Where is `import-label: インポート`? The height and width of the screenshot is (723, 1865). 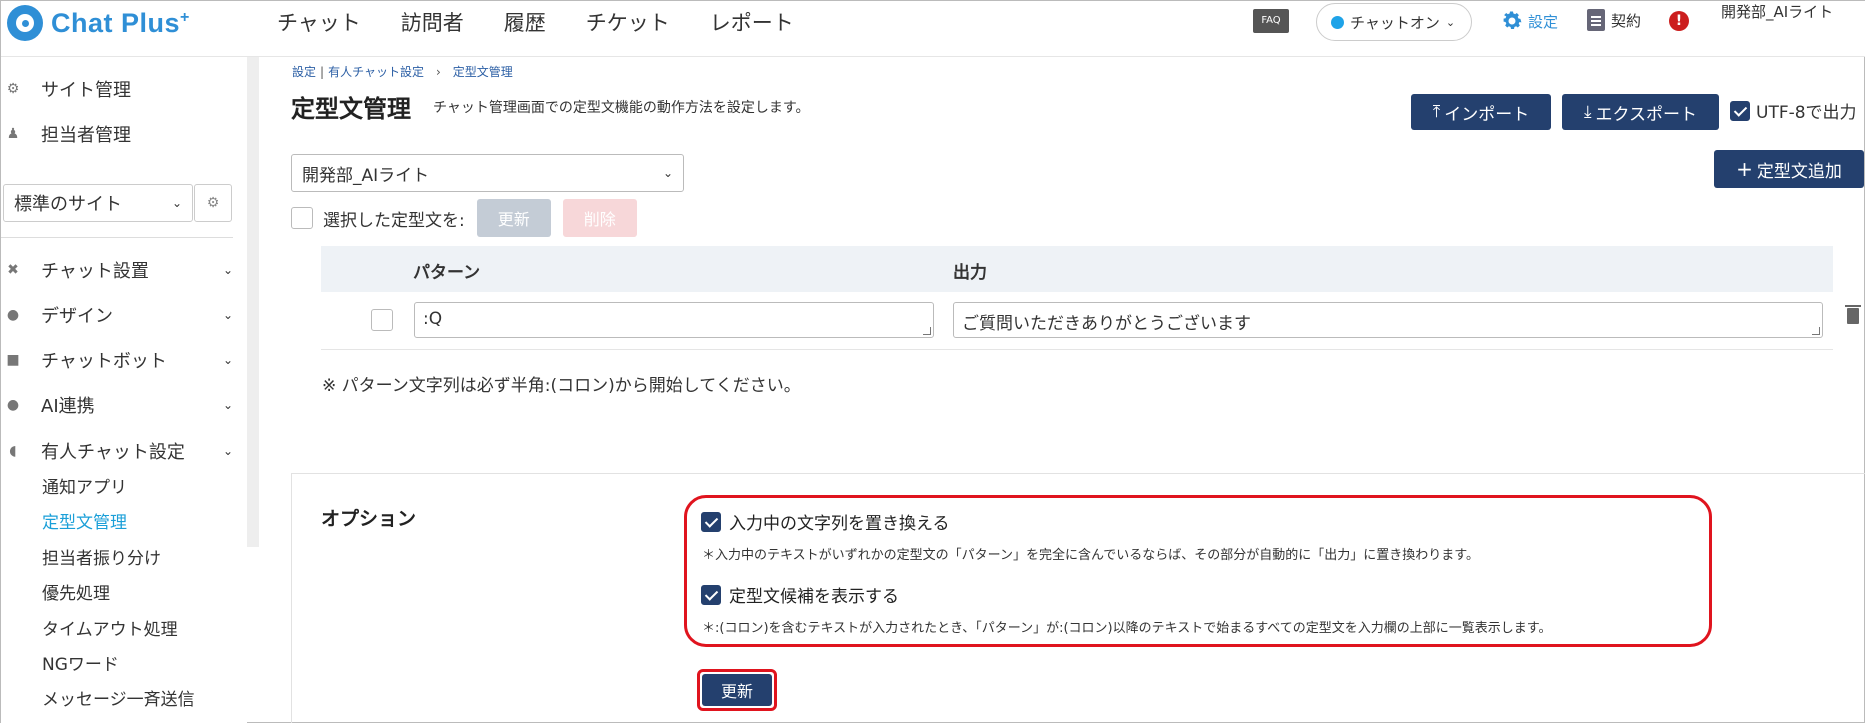 import-label: インポート is located at coordinates (1487, 114).